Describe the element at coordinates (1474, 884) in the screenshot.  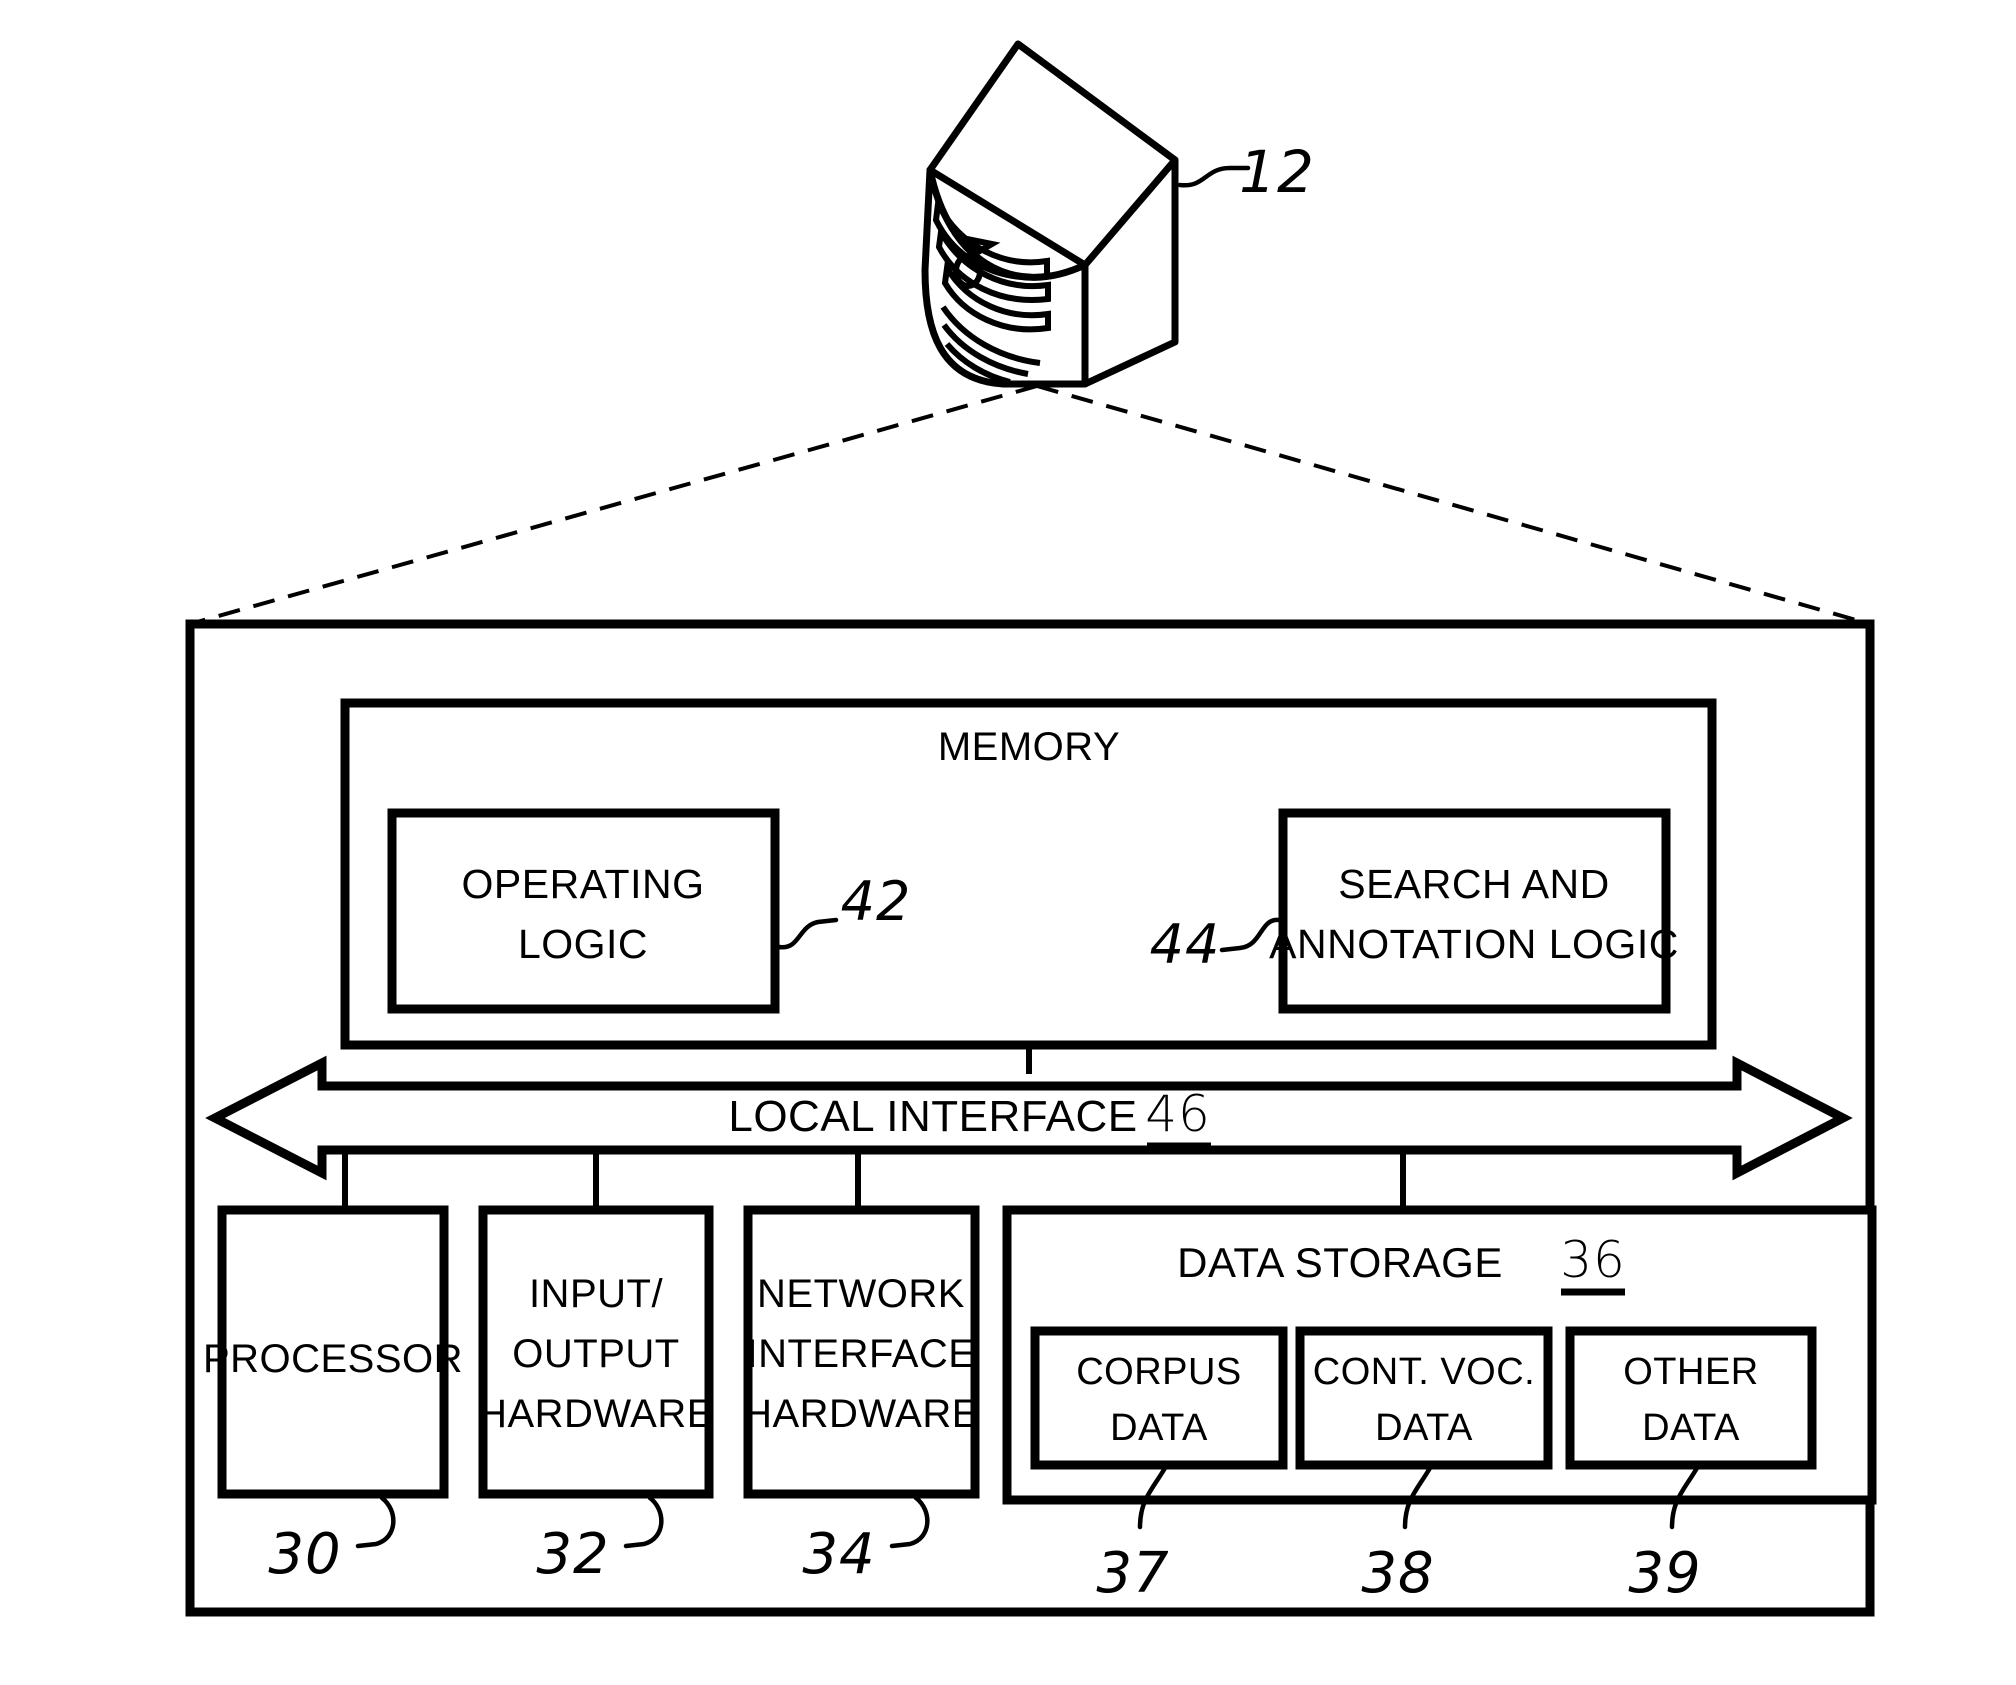
I see `search-annotation-label-line1: SEARCH AND` at that location.